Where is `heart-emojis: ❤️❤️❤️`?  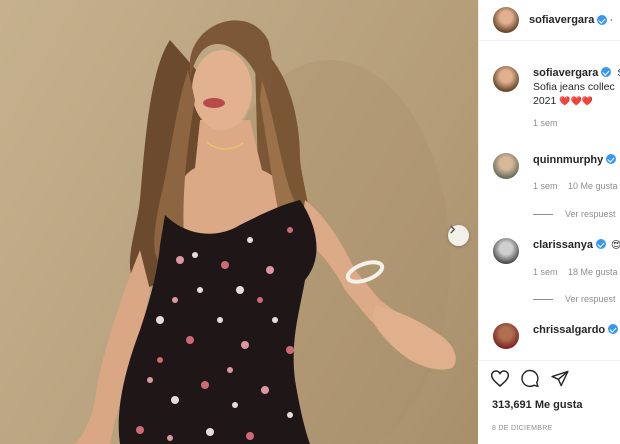 heart-emojis: ❤️❤️❤️ is located at coordinates (576, 101).